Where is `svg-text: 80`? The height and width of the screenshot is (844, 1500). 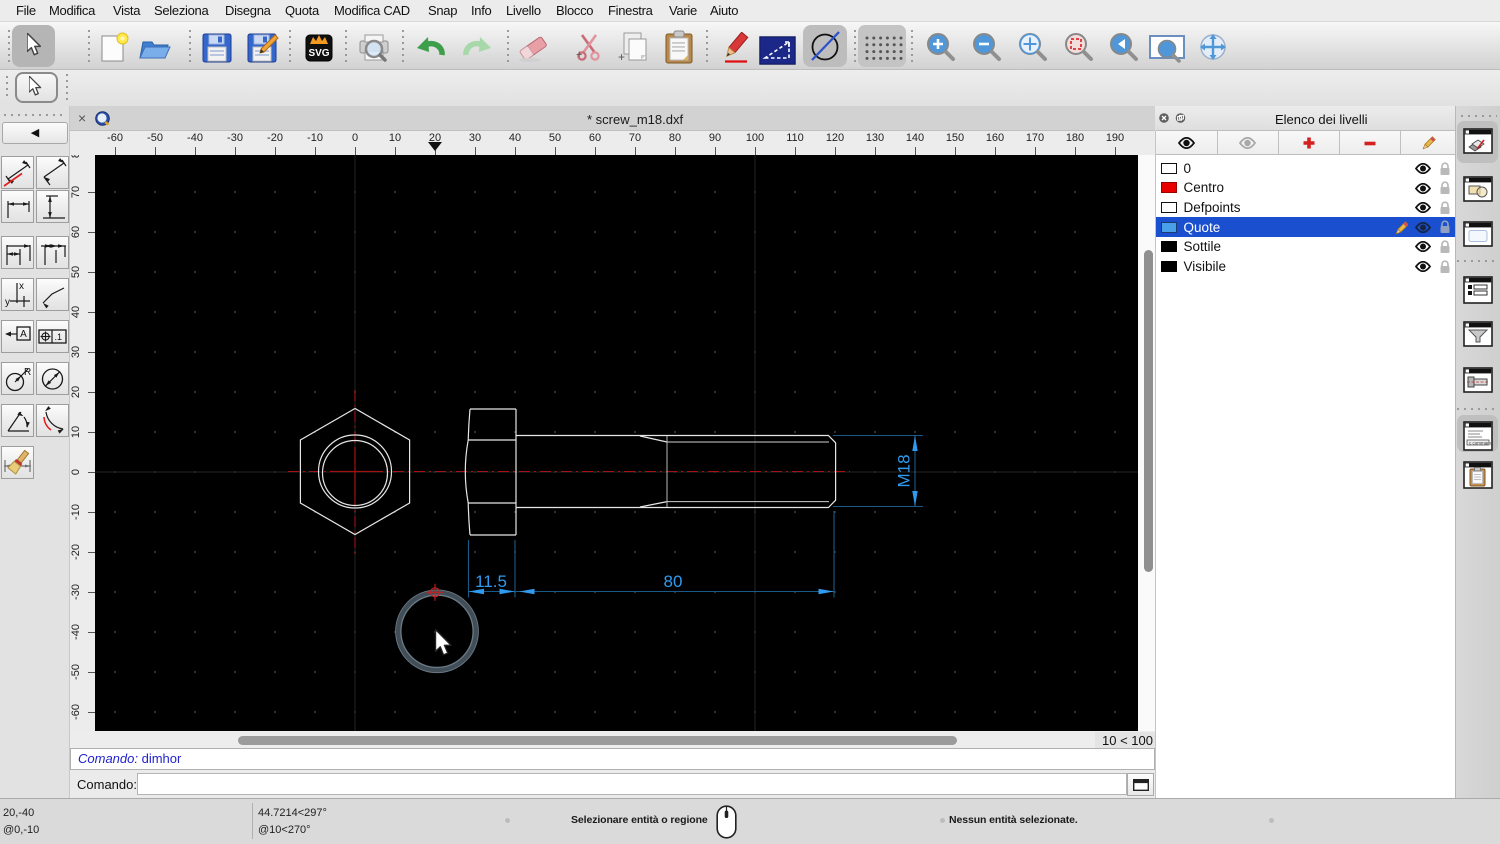
svg-text: 80 is located at coordinates (673, 581).